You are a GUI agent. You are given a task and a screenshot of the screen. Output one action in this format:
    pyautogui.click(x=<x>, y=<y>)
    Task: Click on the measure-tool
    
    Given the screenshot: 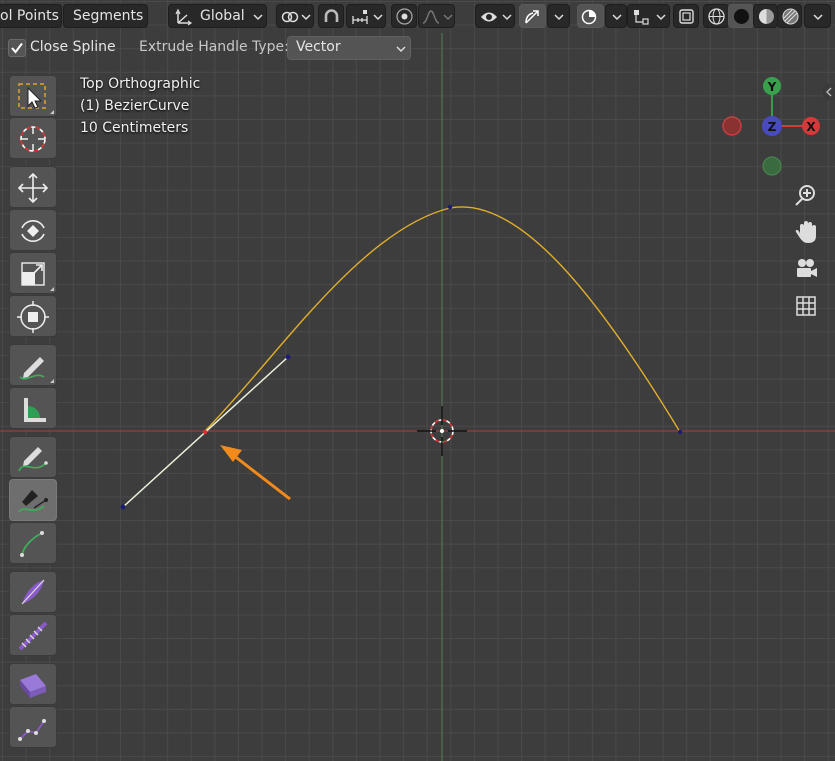 What is the action you would take?
    pyautogui.click(x=33, y=408)
    